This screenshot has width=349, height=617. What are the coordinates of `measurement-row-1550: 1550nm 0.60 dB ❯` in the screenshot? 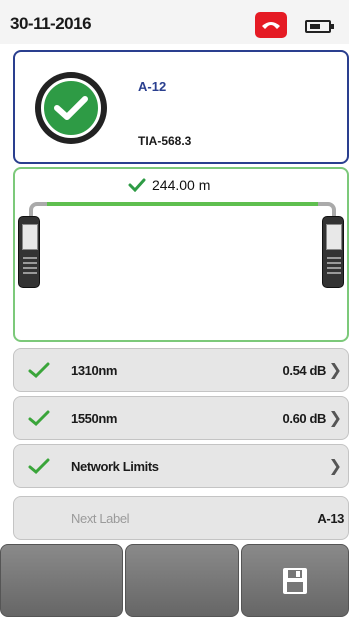 It's located at (181, 418).